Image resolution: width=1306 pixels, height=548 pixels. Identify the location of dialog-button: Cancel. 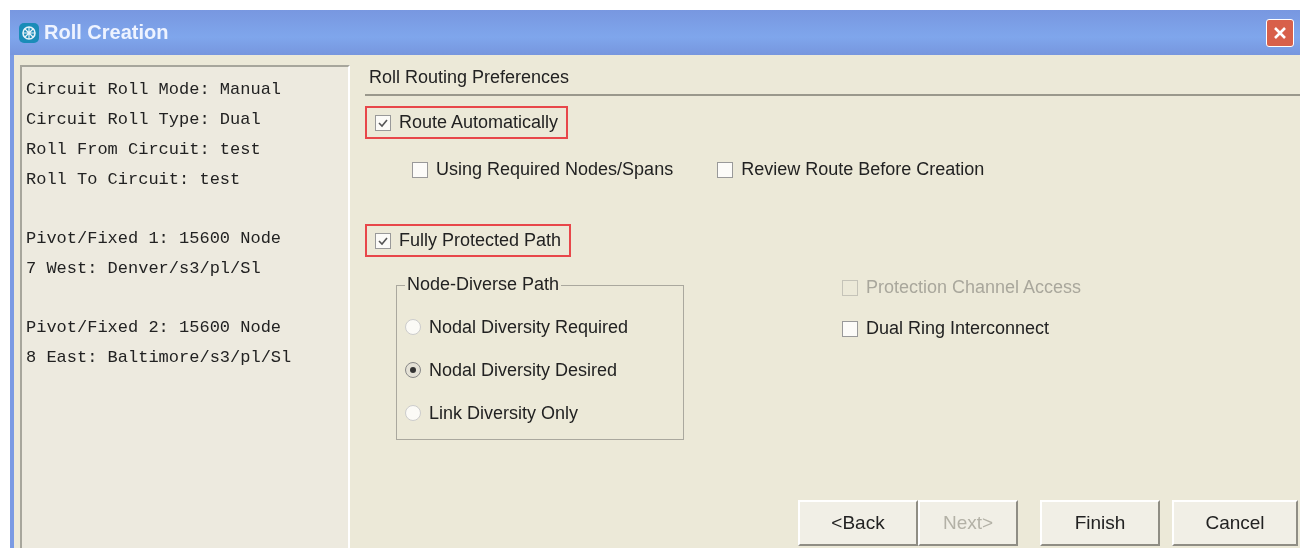
(1235, 523).